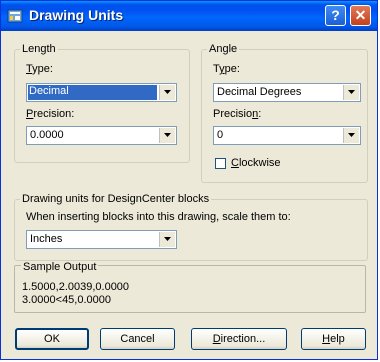  Describe the element at coordinates (76, 287) in the screenshot. I see `sample-output-line-1: 1.5000,2.0039,0.0000` at that location.